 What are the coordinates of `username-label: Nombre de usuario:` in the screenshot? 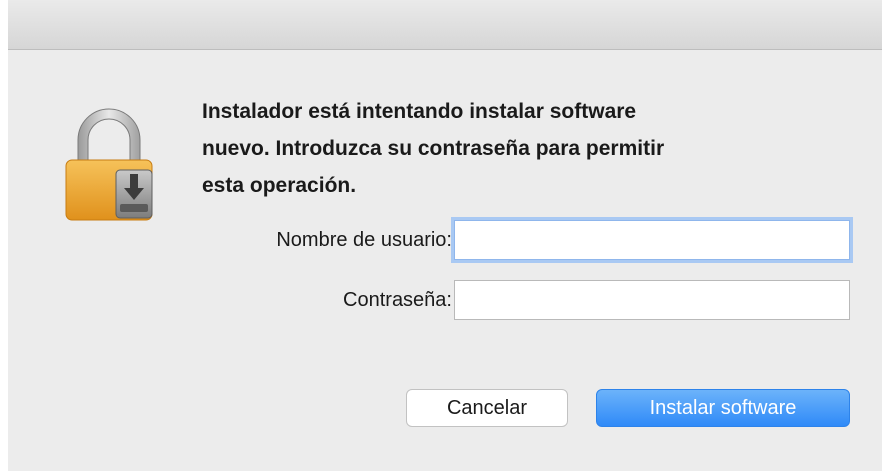 It's located at (364, 240).